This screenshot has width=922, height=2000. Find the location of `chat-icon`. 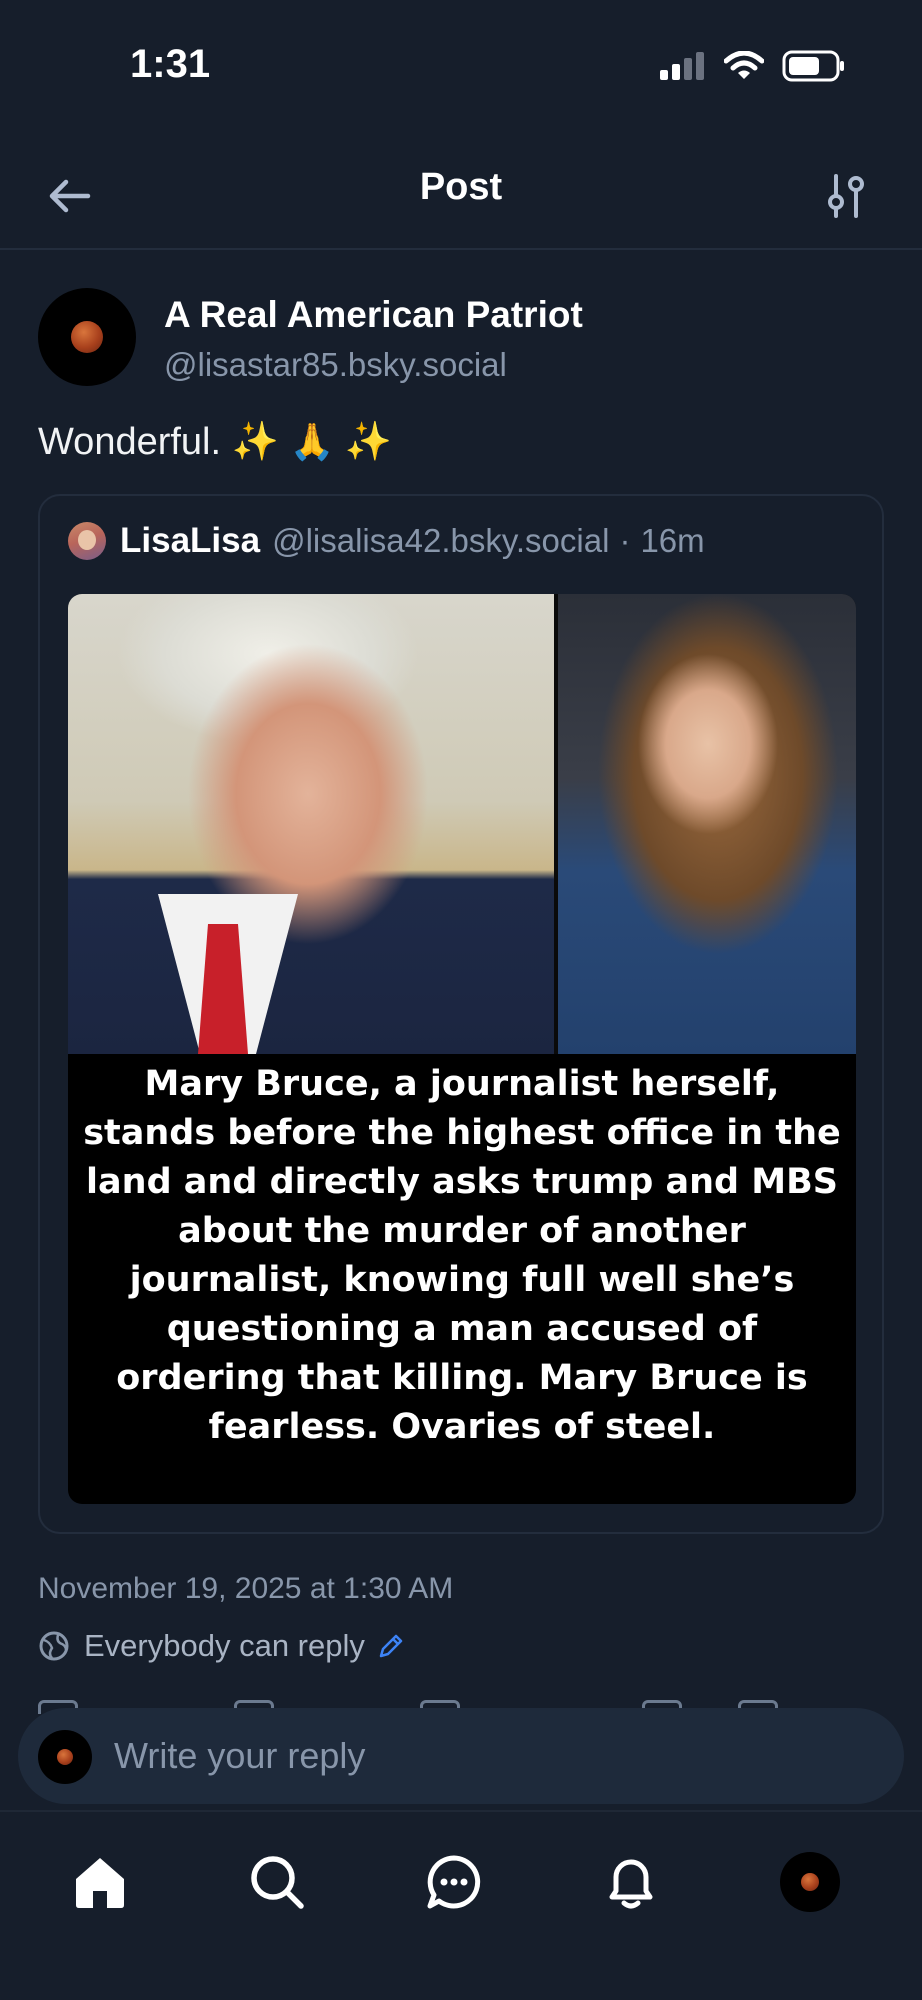

chat-icon is located at coordinates (454, 1882).